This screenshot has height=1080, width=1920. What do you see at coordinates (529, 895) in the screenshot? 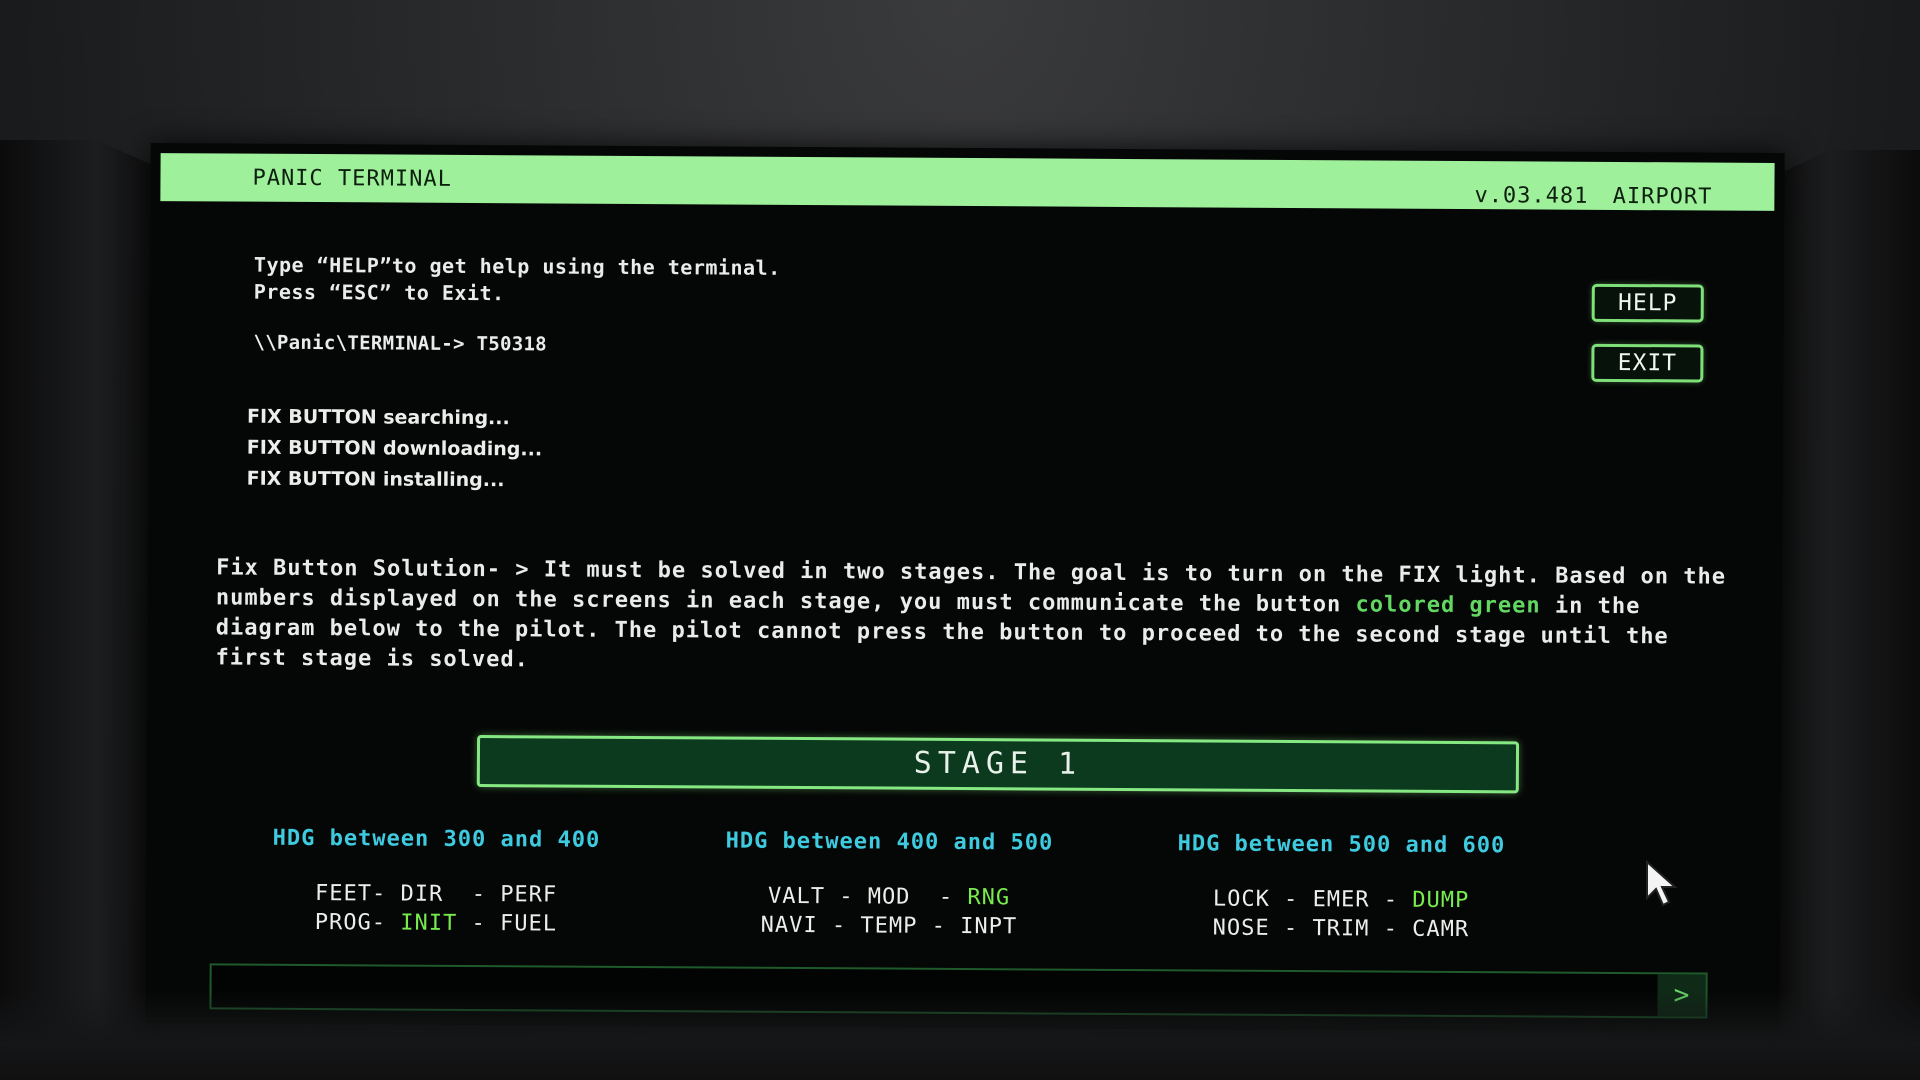
I see `button-code: PERF` at bounding box center [529, 895].